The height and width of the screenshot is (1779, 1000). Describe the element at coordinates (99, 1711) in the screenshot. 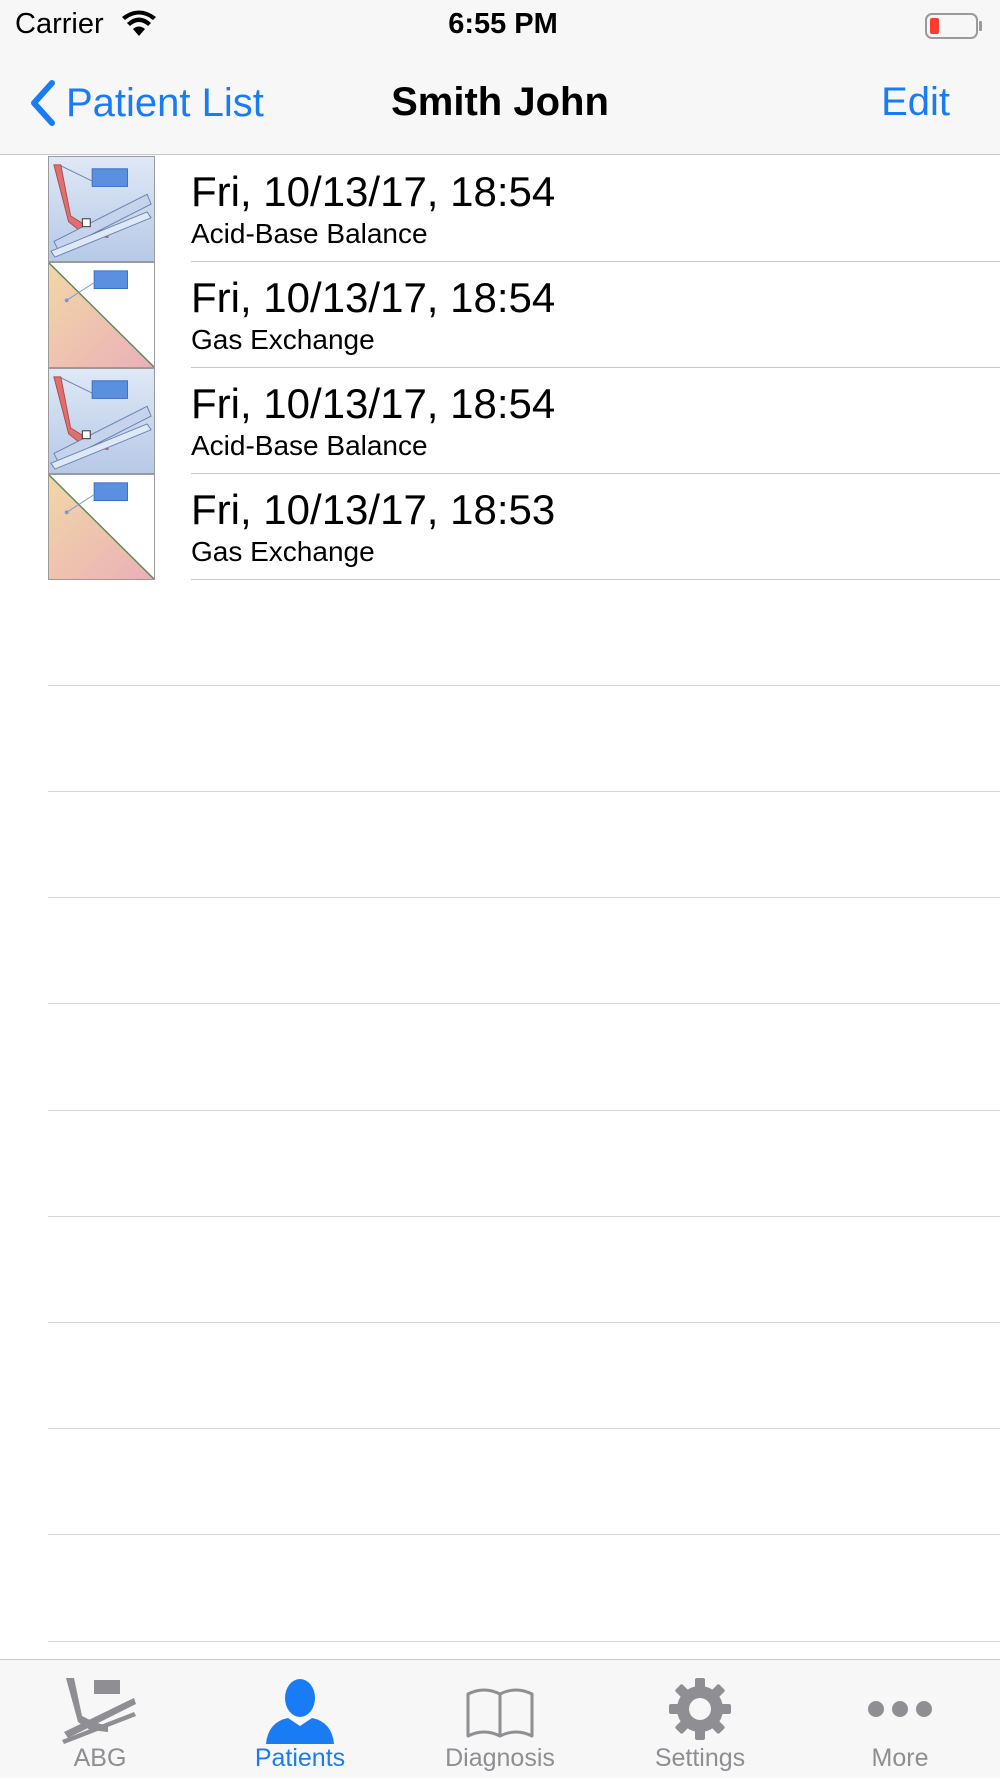

I see `abg-chart-icon` at that location.